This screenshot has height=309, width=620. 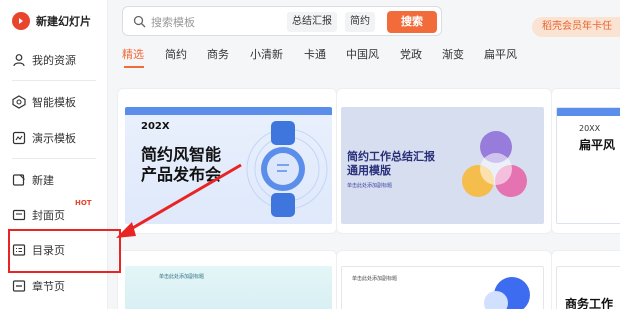 What do you see at coordinates (507, 293) in the screenshot?
I see `gradient-blob-icon` at bounding box center [507, 293].